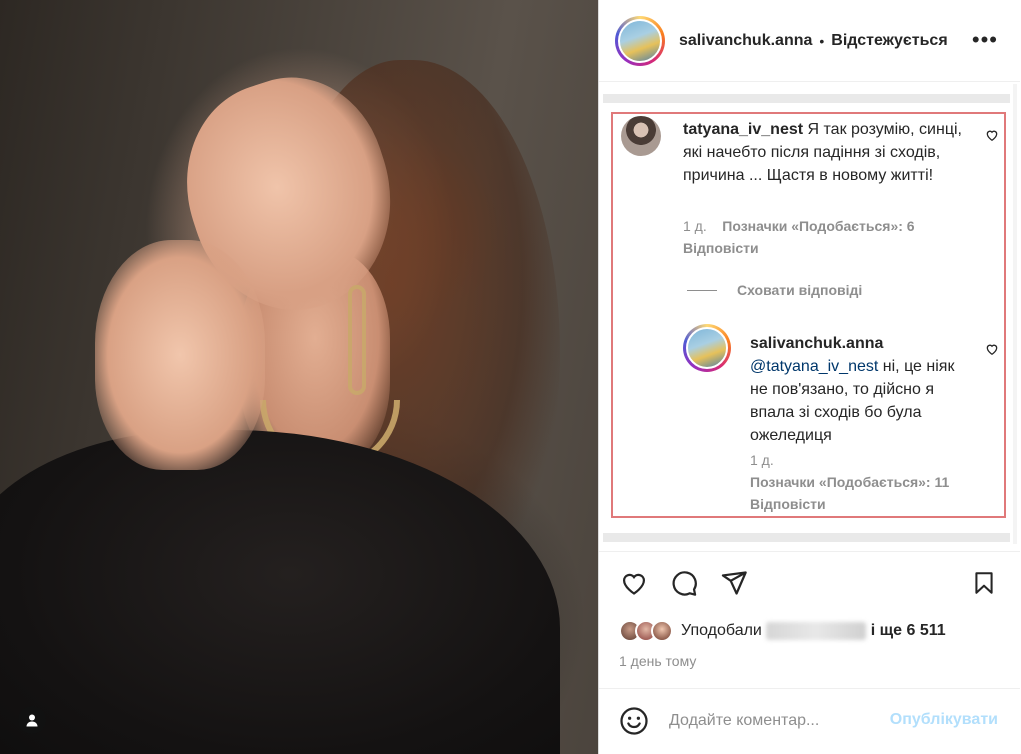 The image size is (1021, 754). What do you see at coordinates (984, 583) in the screenshot?
I see `bookmark-icon` at bounding box center [984, 583].